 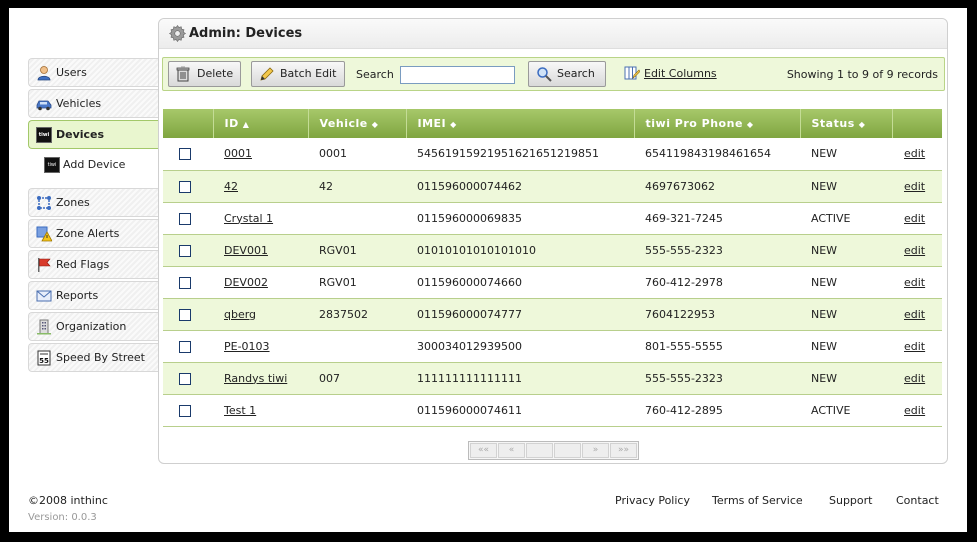 I want to click on sidebar-item-red-flags: Red Flags, so click(x=93, y=264).